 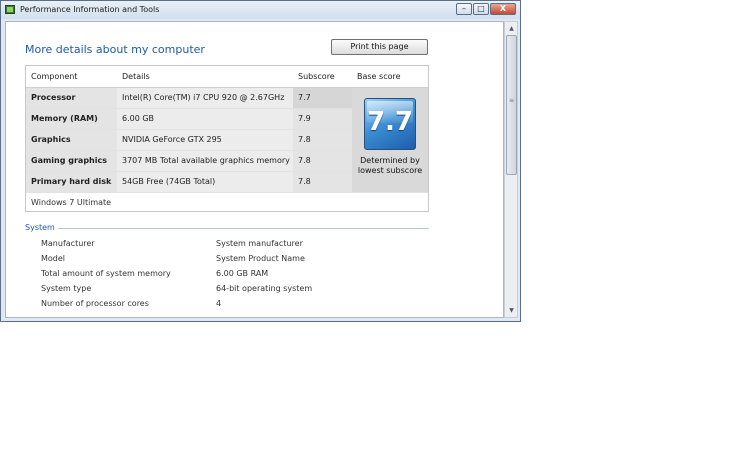 I want to click on window-title: Performance Information and Tools, so click(x=90, y=9).